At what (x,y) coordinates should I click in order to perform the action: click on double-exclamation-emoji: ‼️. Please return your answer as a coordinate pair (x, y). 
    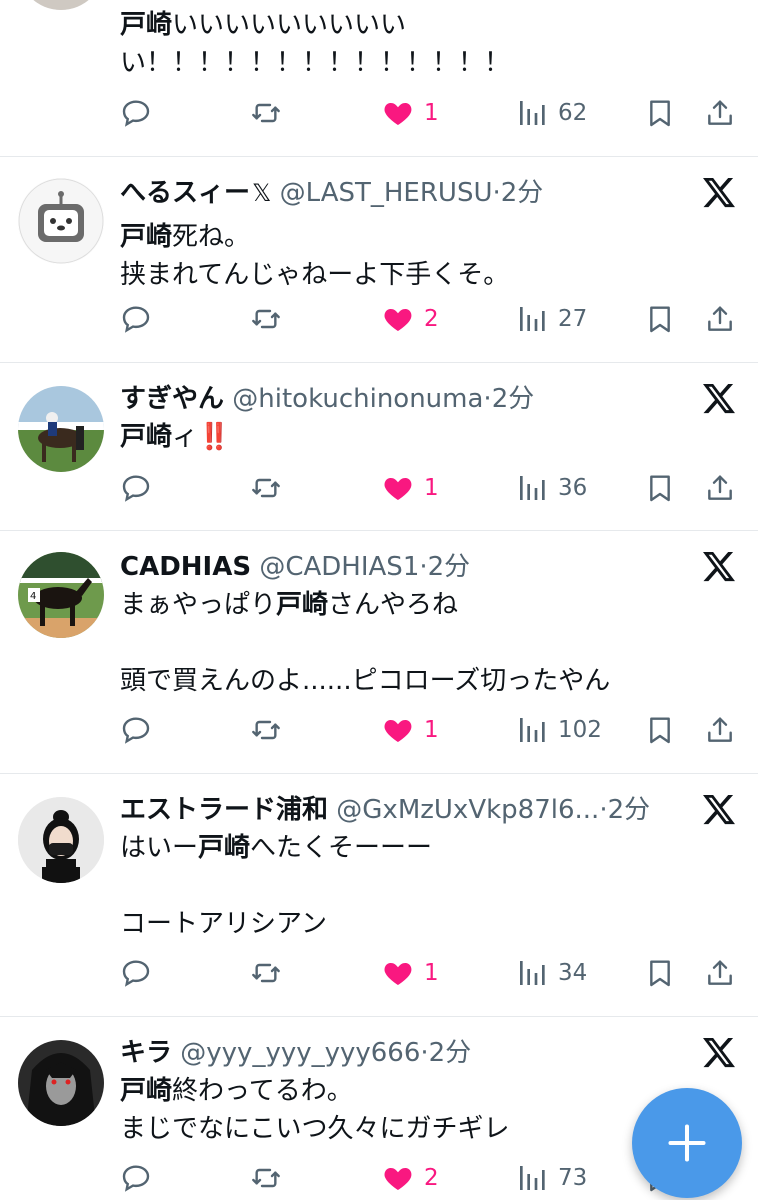
    Looking at the image, I should click on (214, 437).